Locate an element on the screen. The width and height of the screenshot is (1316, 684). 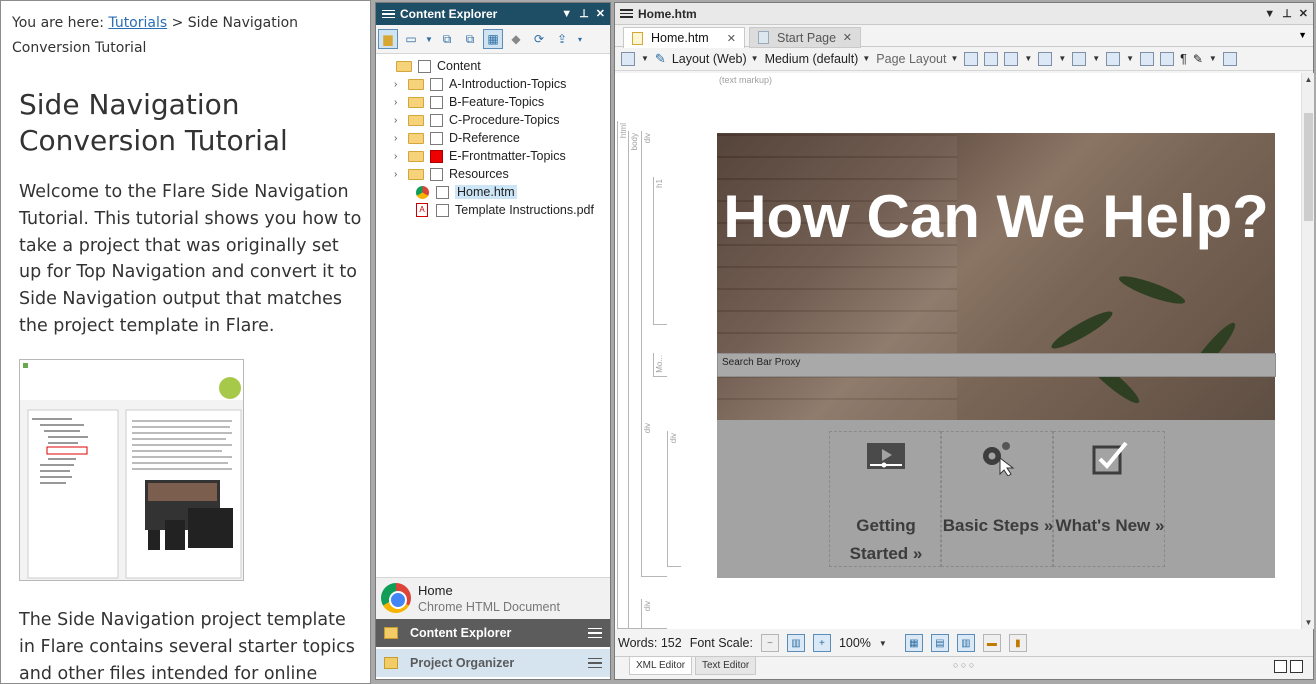
vertical-scrollbar: ▲ ▼ is located at coordinates (1307, 351).